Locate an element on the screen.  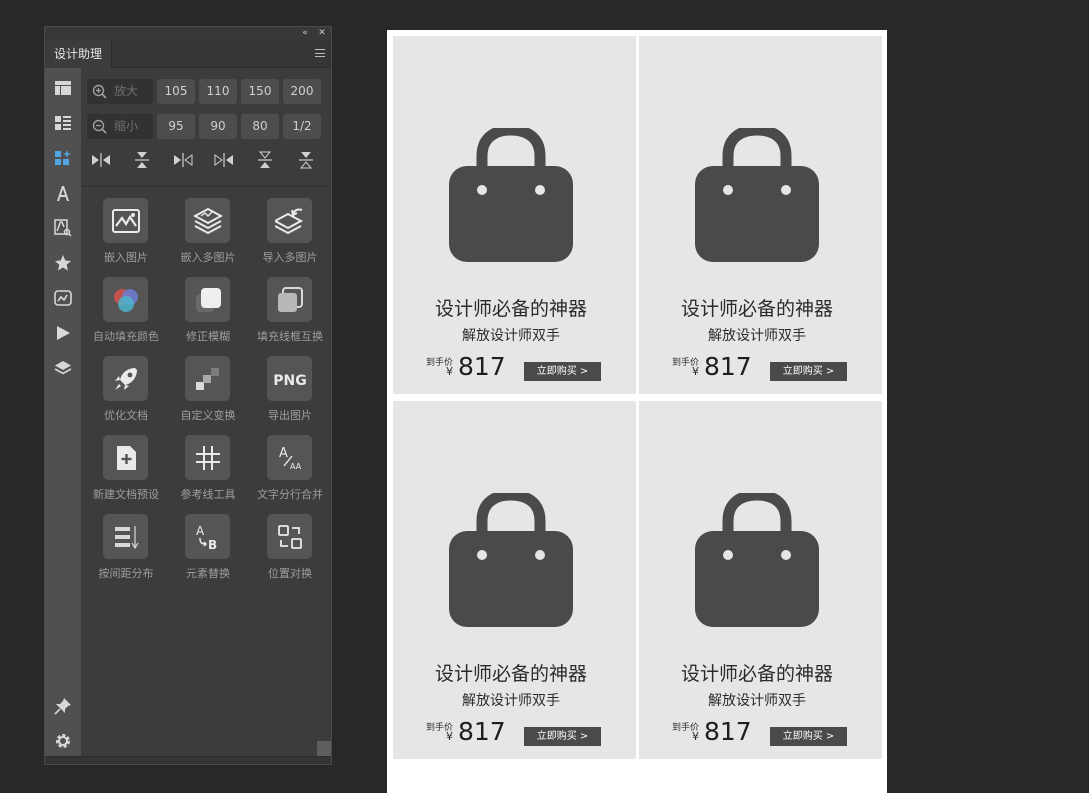
tool-label: 文字分行合并 is located at coordinates (290, 494).